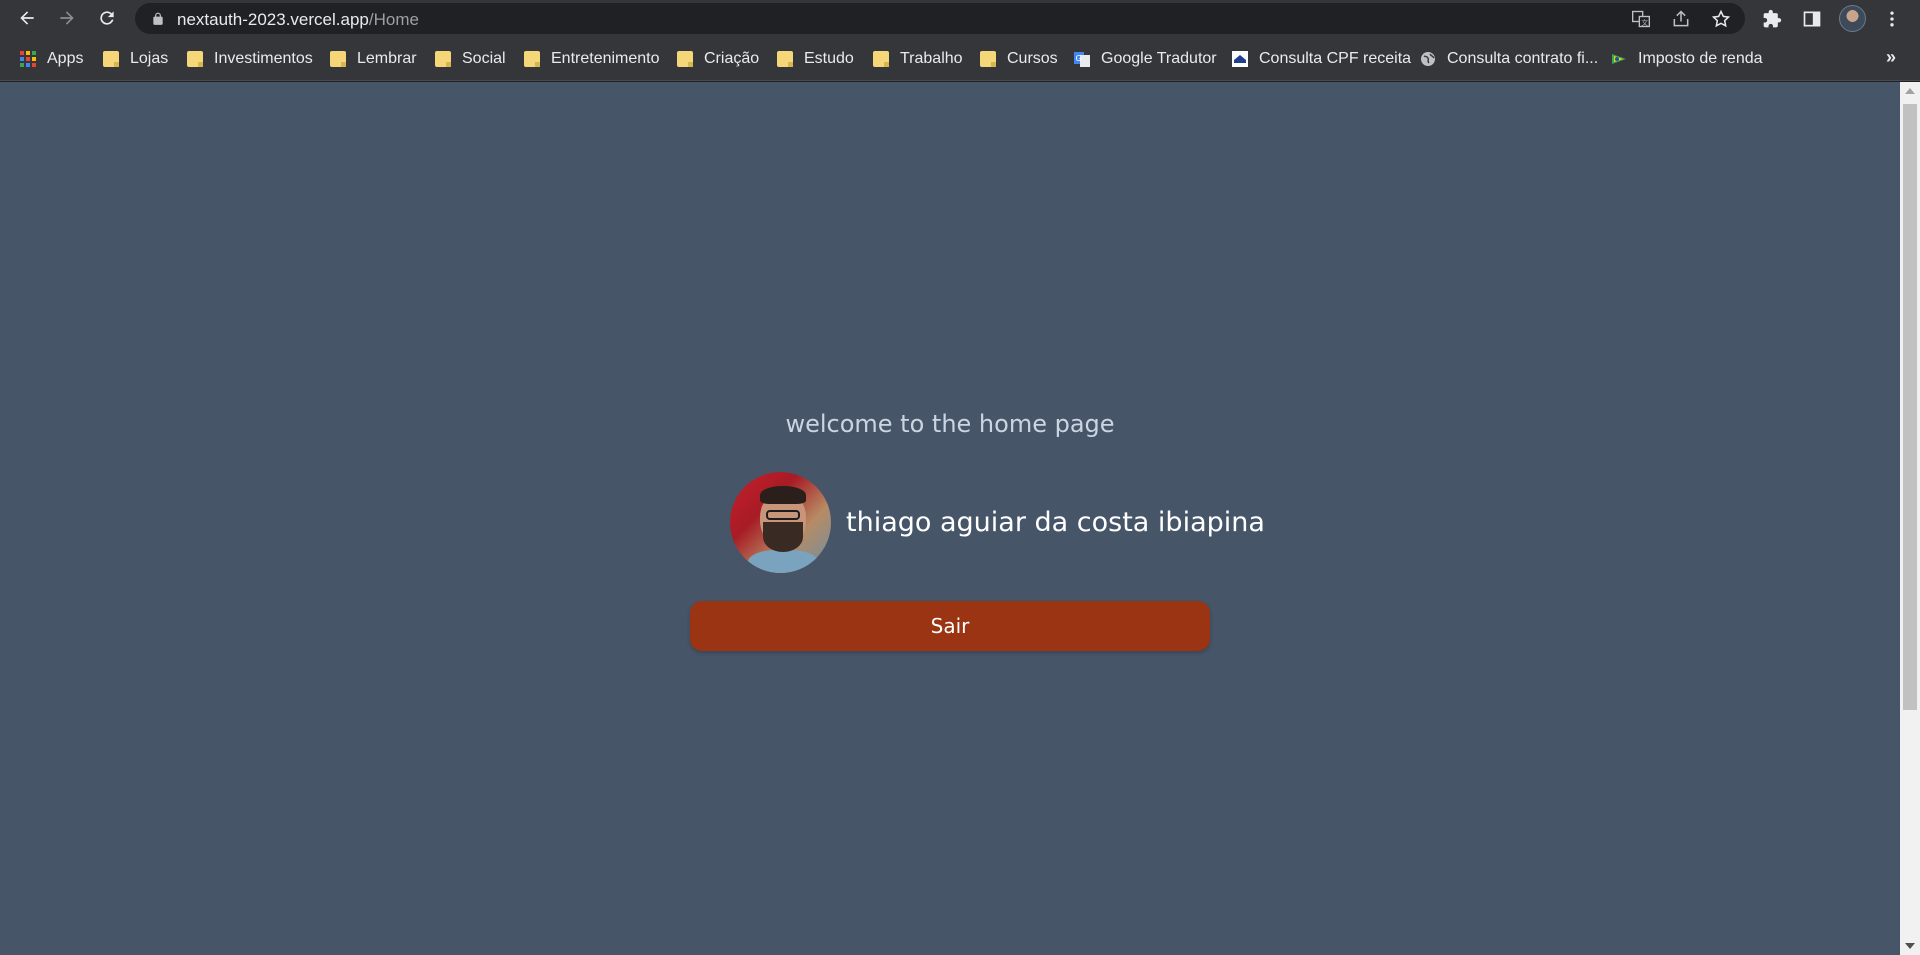  I want to click on side-panel-icon, so click(1812, 19).